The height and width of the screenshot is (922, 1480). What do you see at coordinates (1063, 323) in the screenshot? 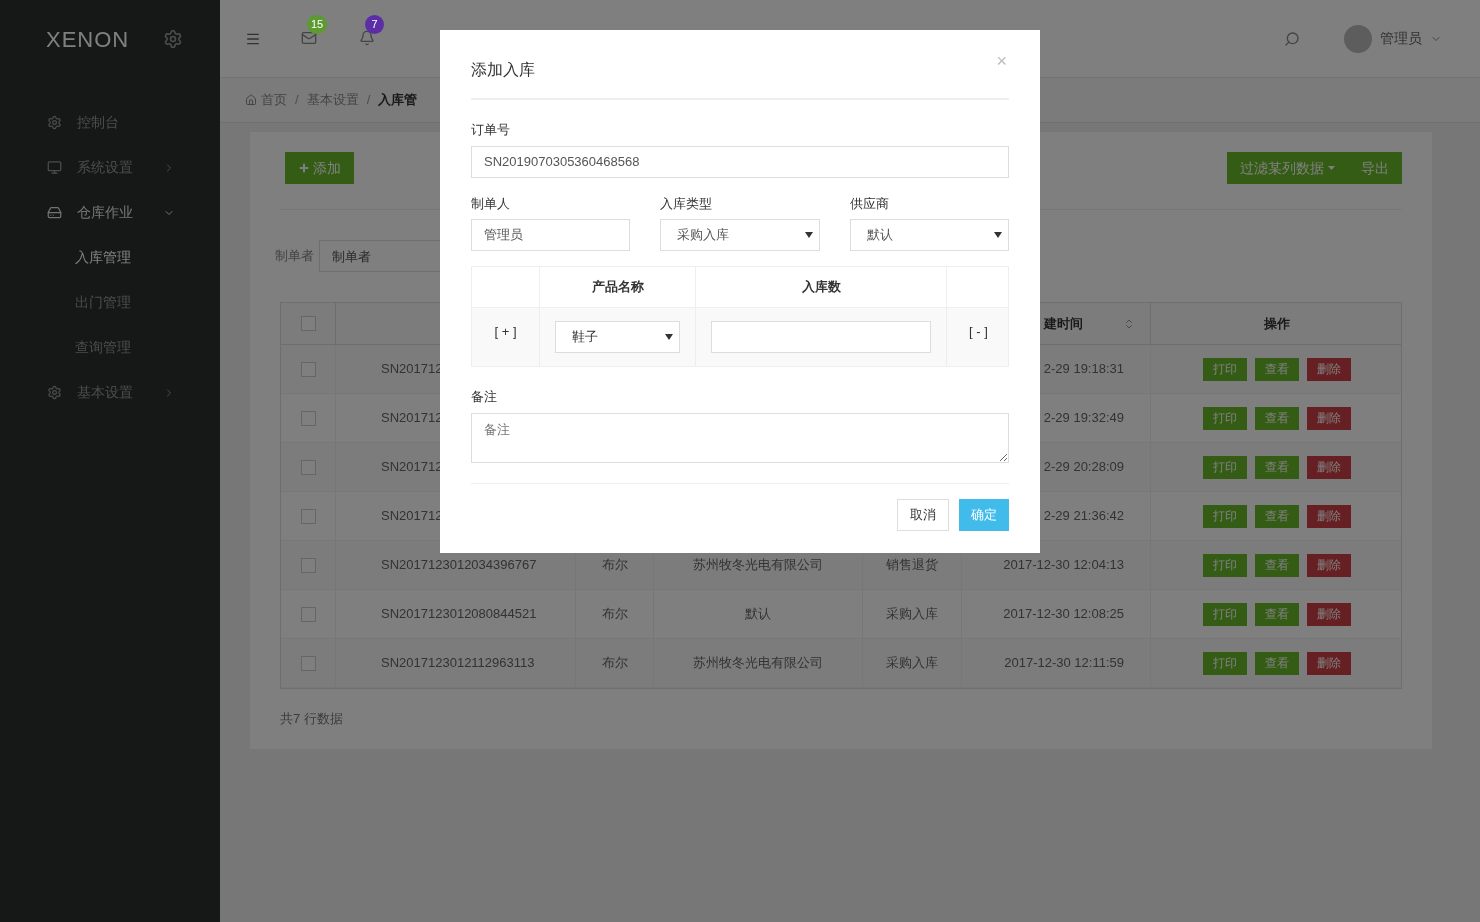
I see `column-header: 建时间` at bounding box center [1063, 323].